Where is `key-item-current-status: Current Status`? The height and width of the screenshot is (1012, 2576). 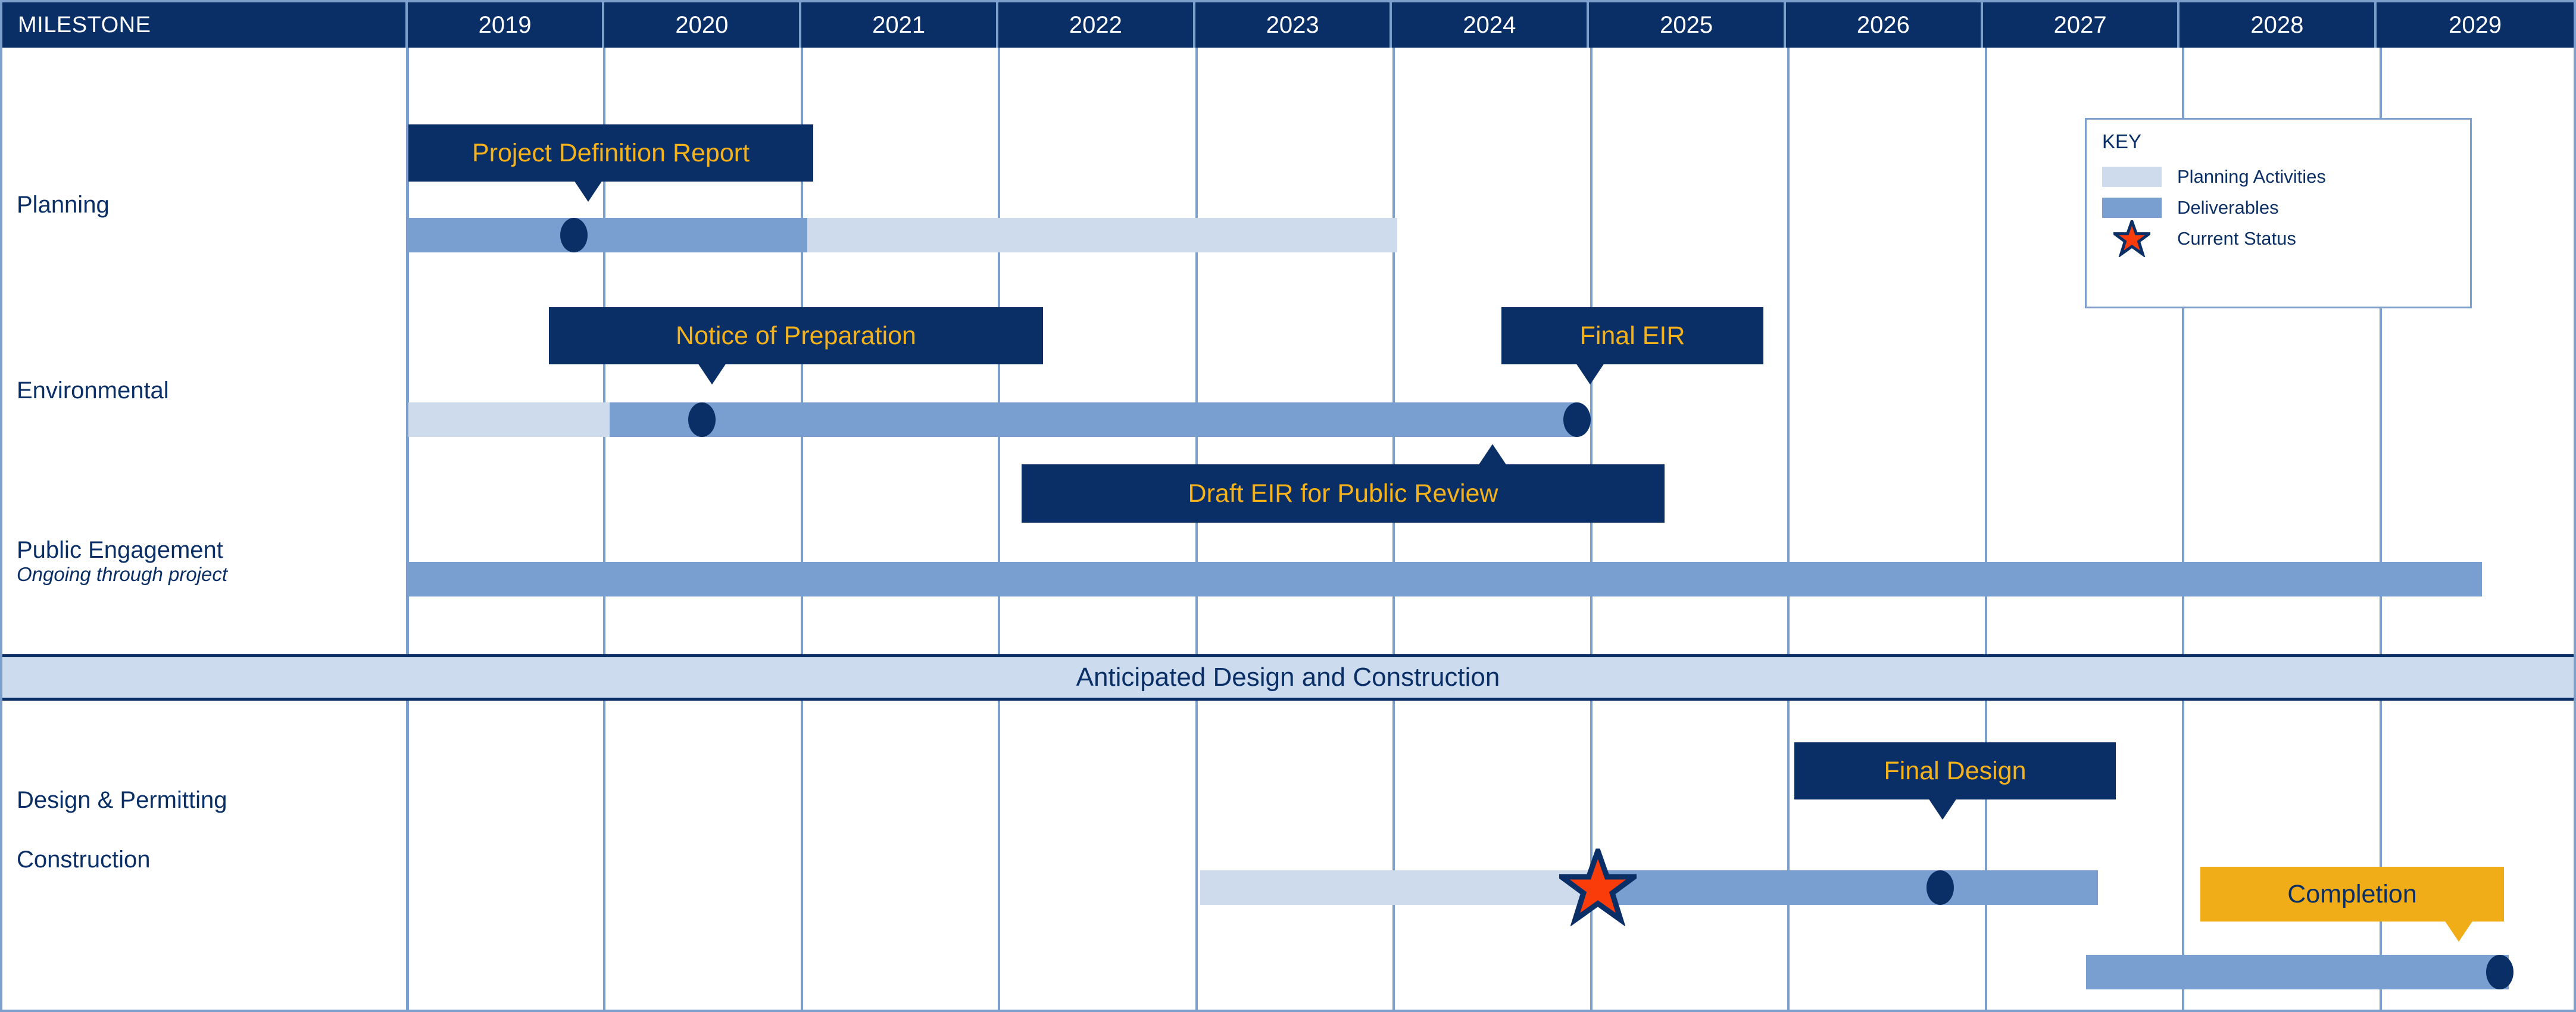 key-item-current-status: Current Status is located at coordinates (2278, 239).